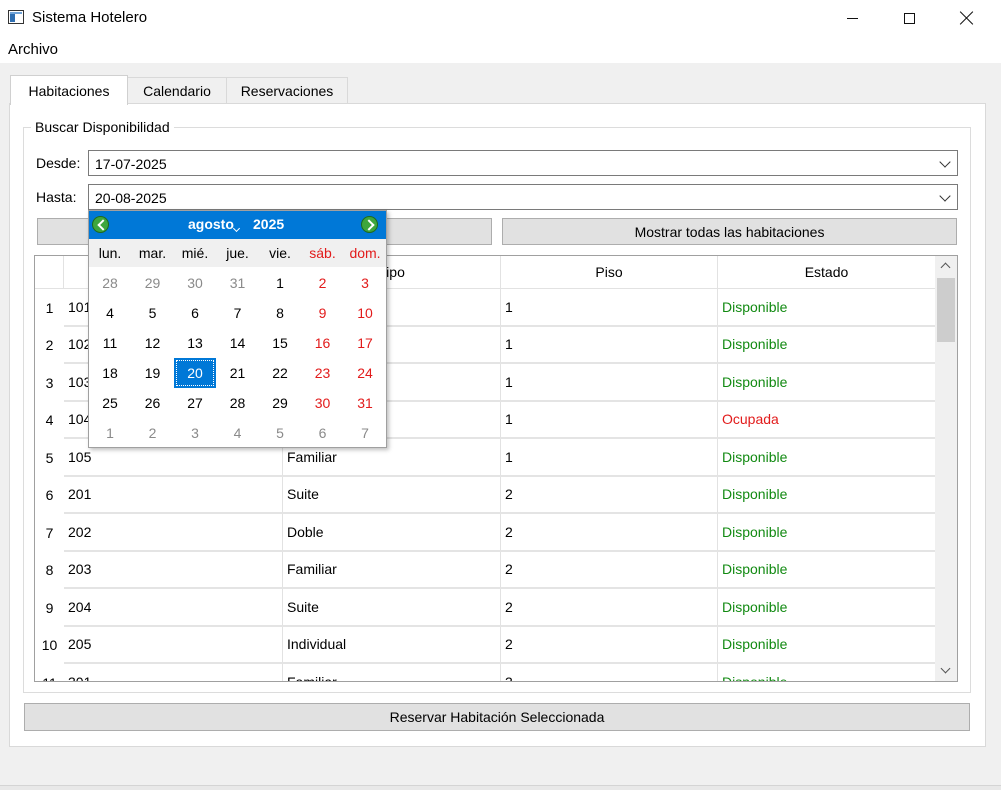  Describe the element at coordinates (323, 313) in the screenshot. I see `calendar-day: 9` at that location.